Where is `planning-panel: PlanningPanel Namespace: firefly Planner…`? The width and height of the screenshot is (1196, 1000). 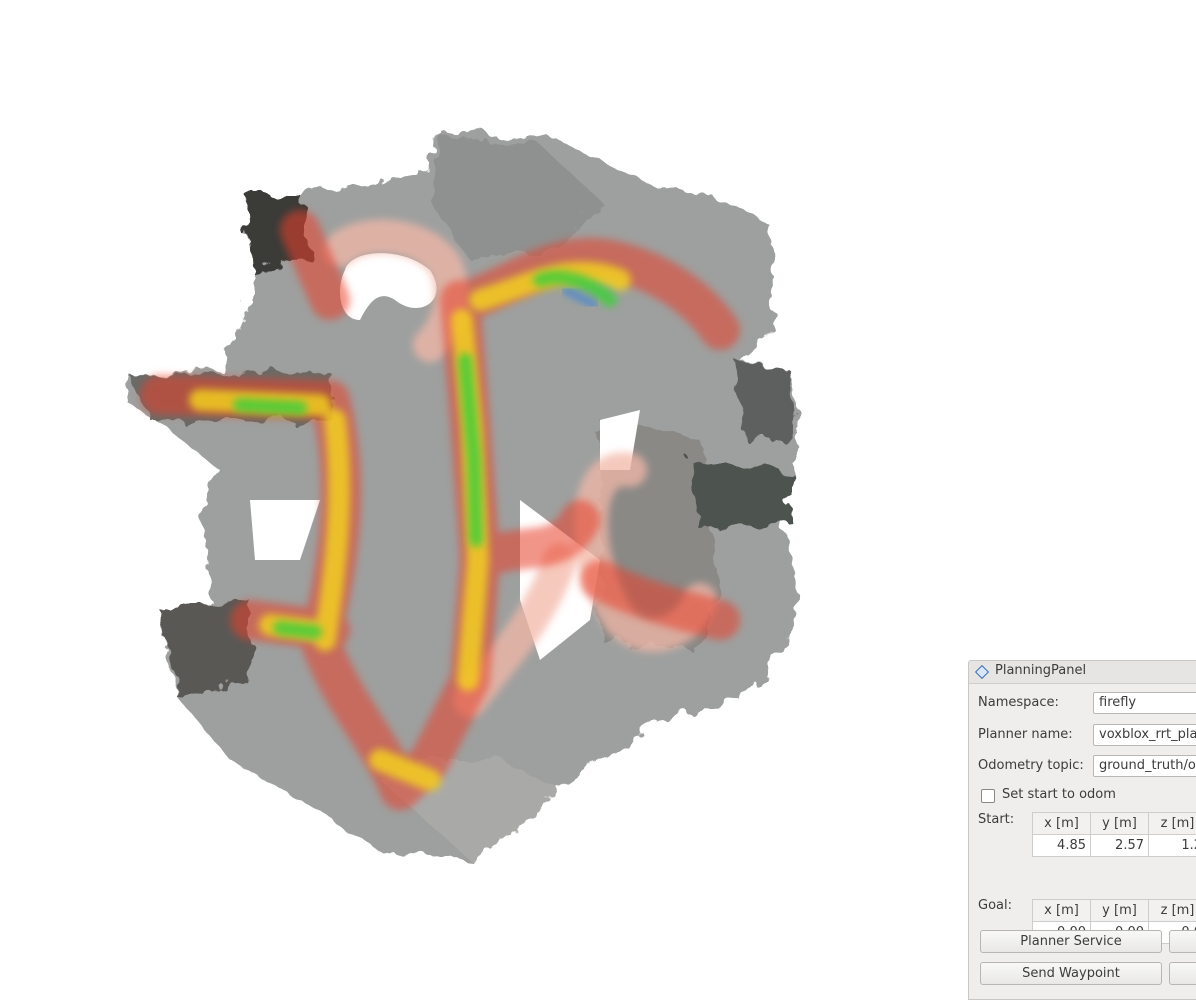 planning-panel: PlanningPanel Namespace: firefly Planner… is located at coordinates (1082, 830).